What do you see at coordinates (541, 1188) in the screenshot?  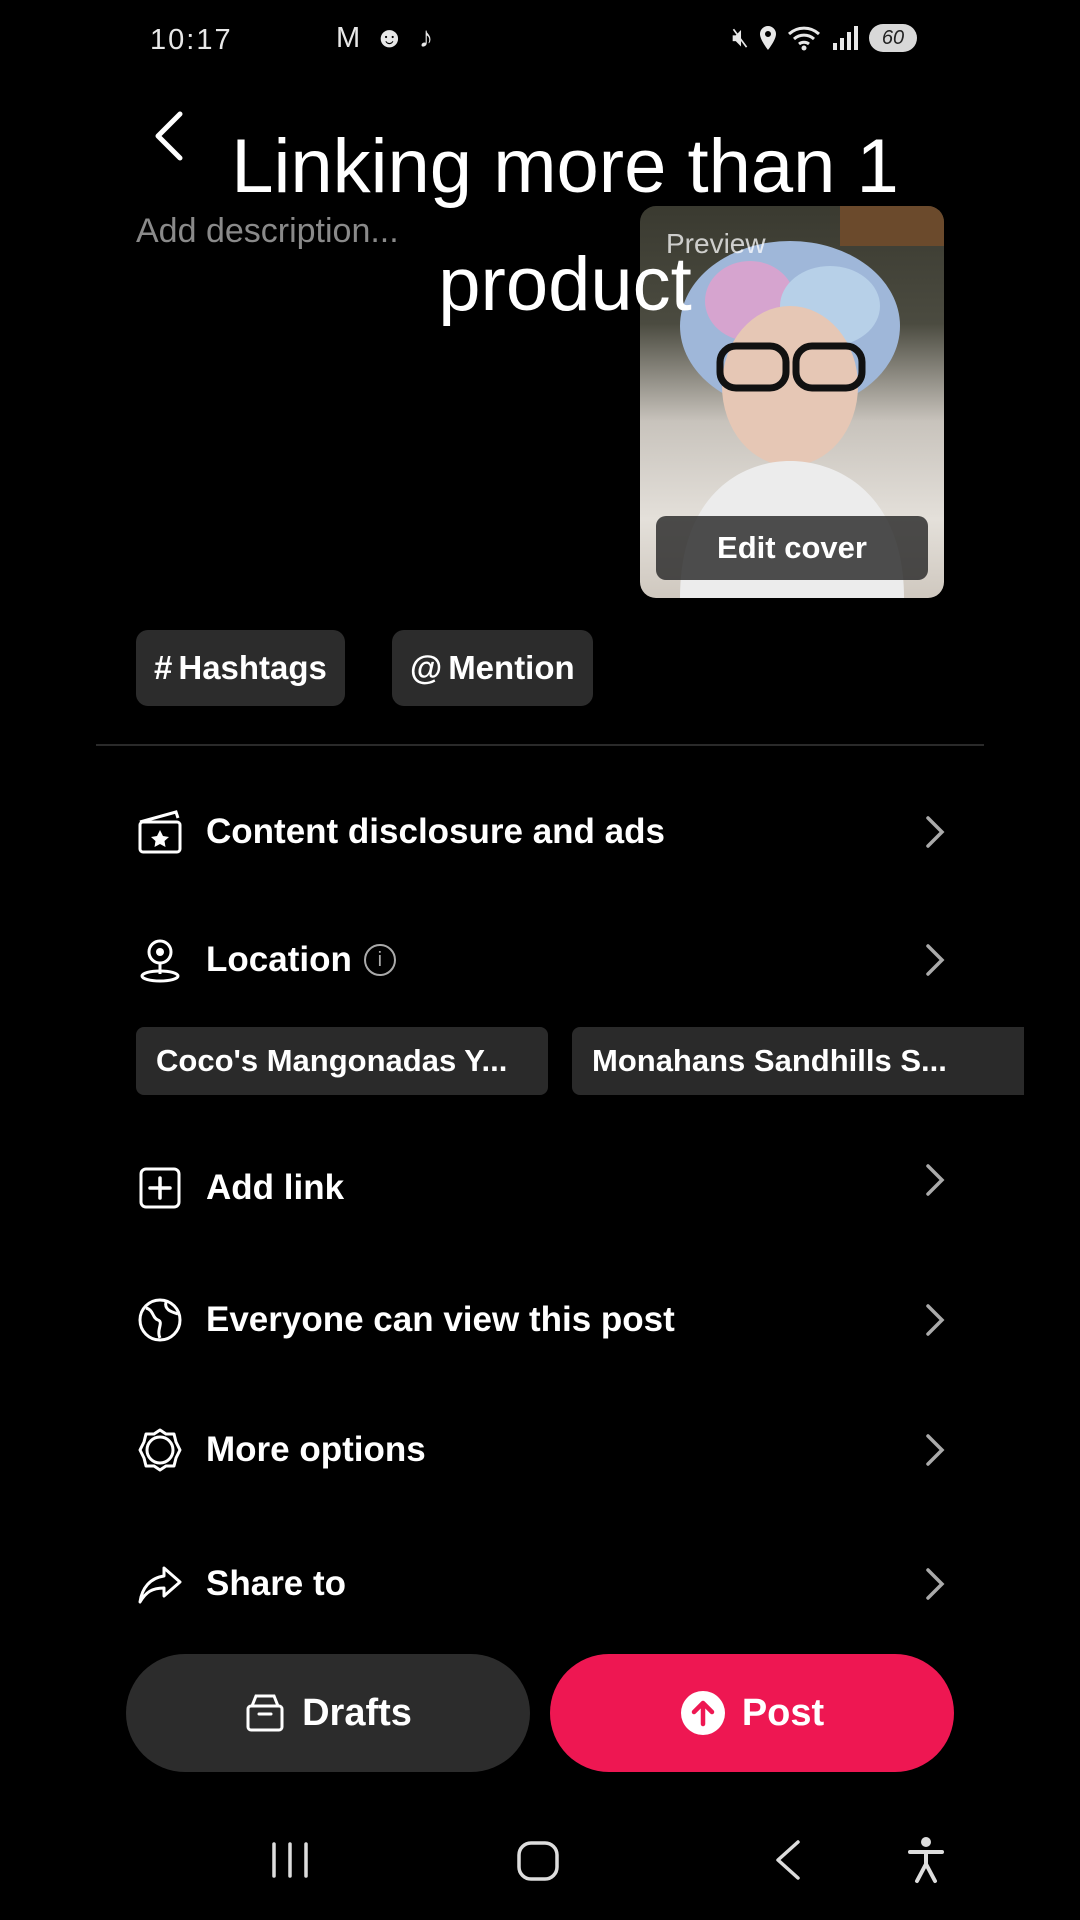 I see `add-link-row: Add link` at bounding box center [541, 1188].